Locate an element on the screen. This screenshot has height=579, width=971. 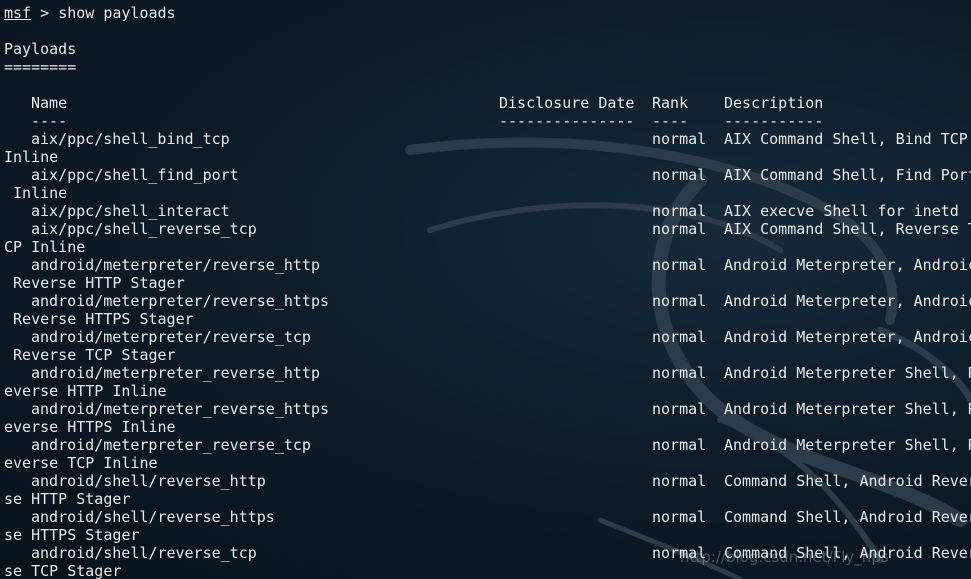
wrapped-description: everse TCP Inline is located at coordinates (81, 463).